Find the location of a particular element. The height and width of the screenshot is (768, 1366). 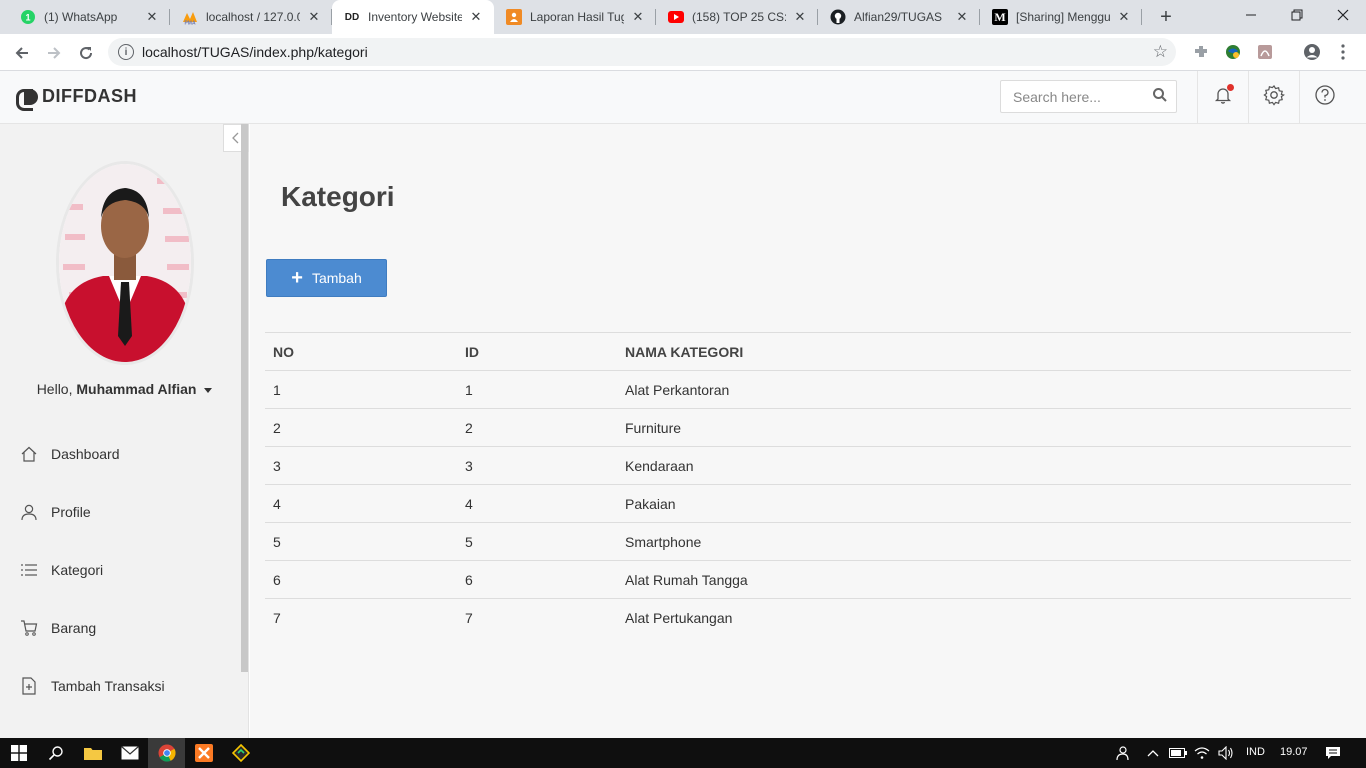

clock: 19.07 is located at coordinates (1294, 752).